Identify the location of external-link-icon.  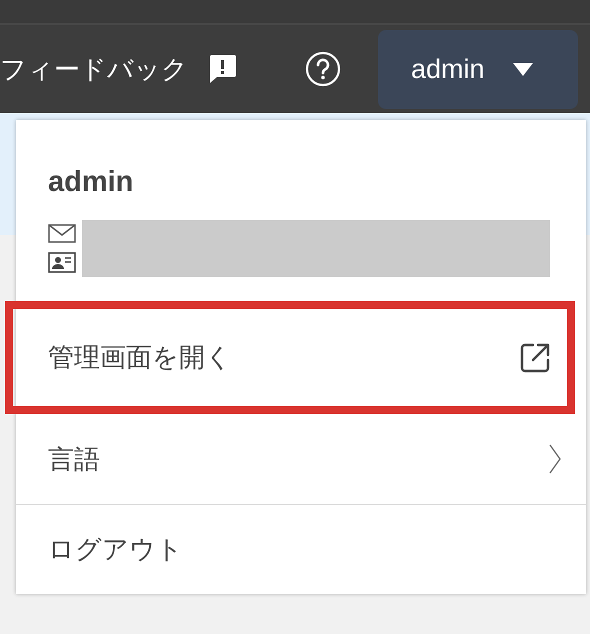
(535, 358).